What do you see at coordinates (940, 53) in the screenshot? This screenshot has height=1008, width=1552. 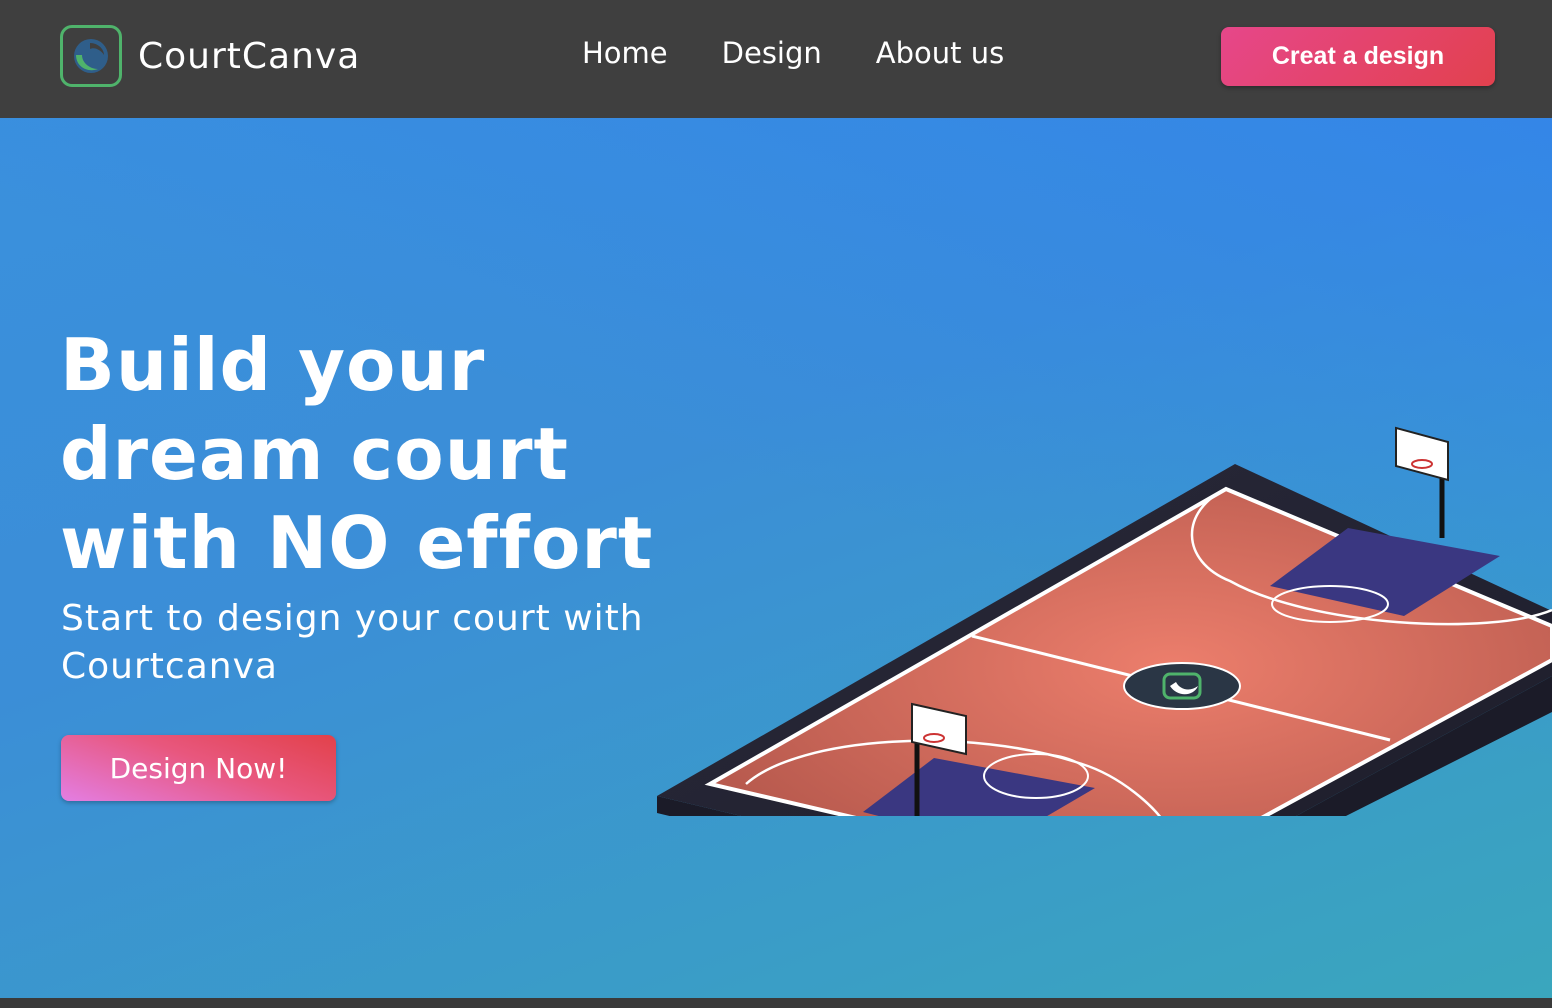 I see `nav-about-us: About us` at bounding box center [940, 53].